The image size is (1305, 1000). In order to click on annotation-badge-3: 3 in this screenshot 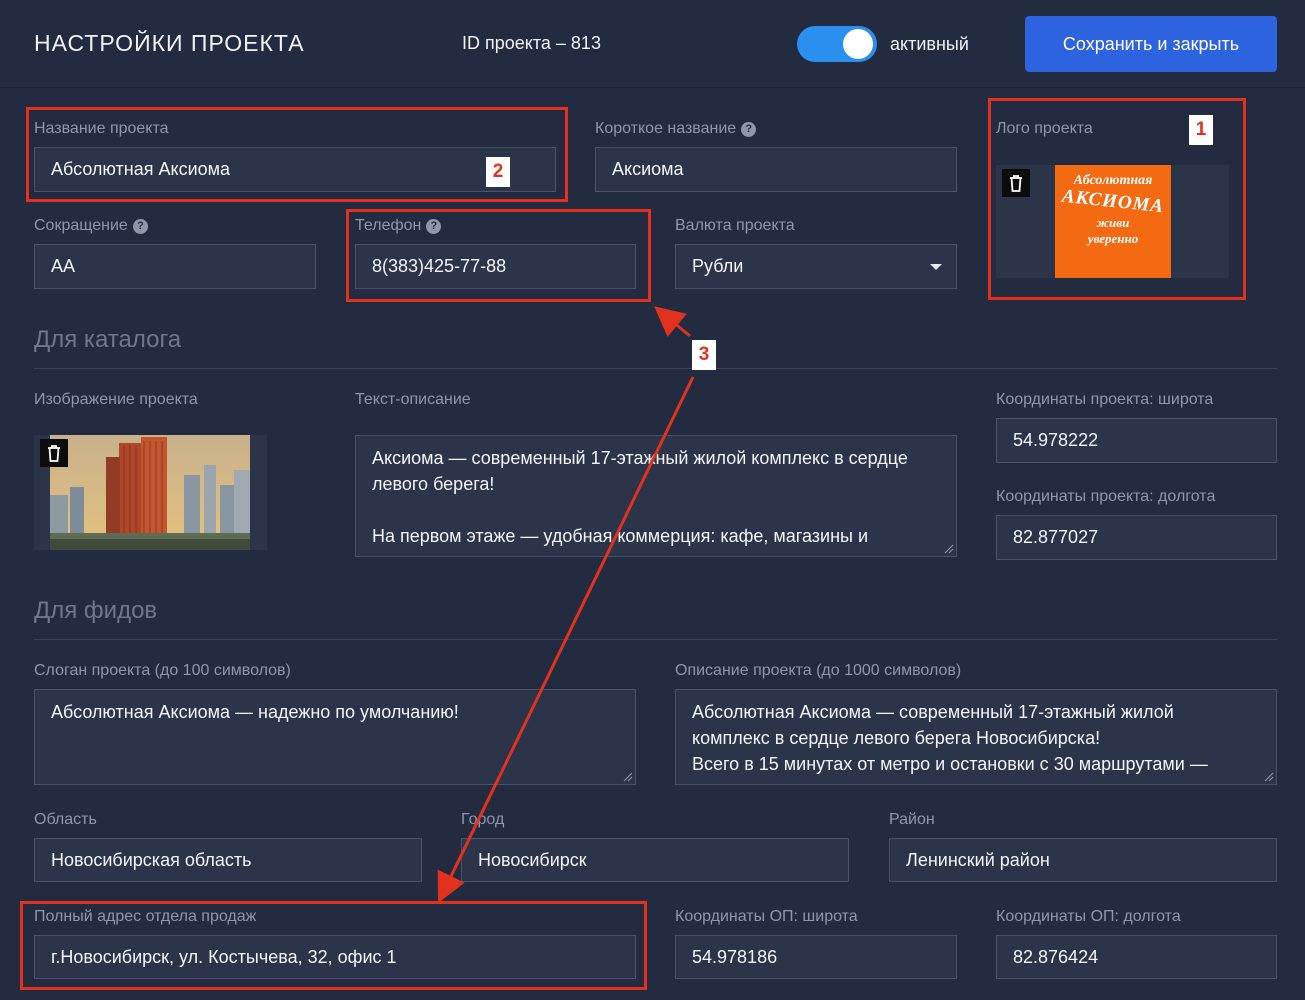, I will do `click(704, 355)`.